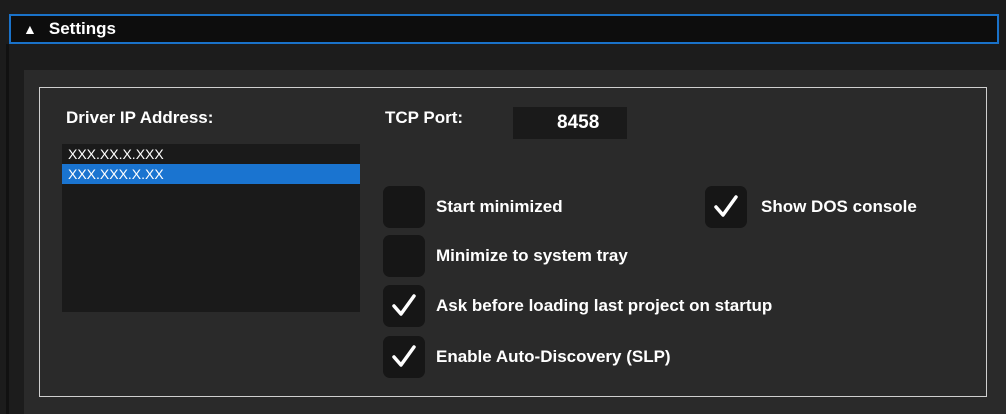 Image resolution: width=1006 pixels, height=414 pixels. Describe the element at coordinates (553, 356) in the screenshot. I see `enable-auto-discovery-label: Enable Auto-Discovery (SLP)` at that location.